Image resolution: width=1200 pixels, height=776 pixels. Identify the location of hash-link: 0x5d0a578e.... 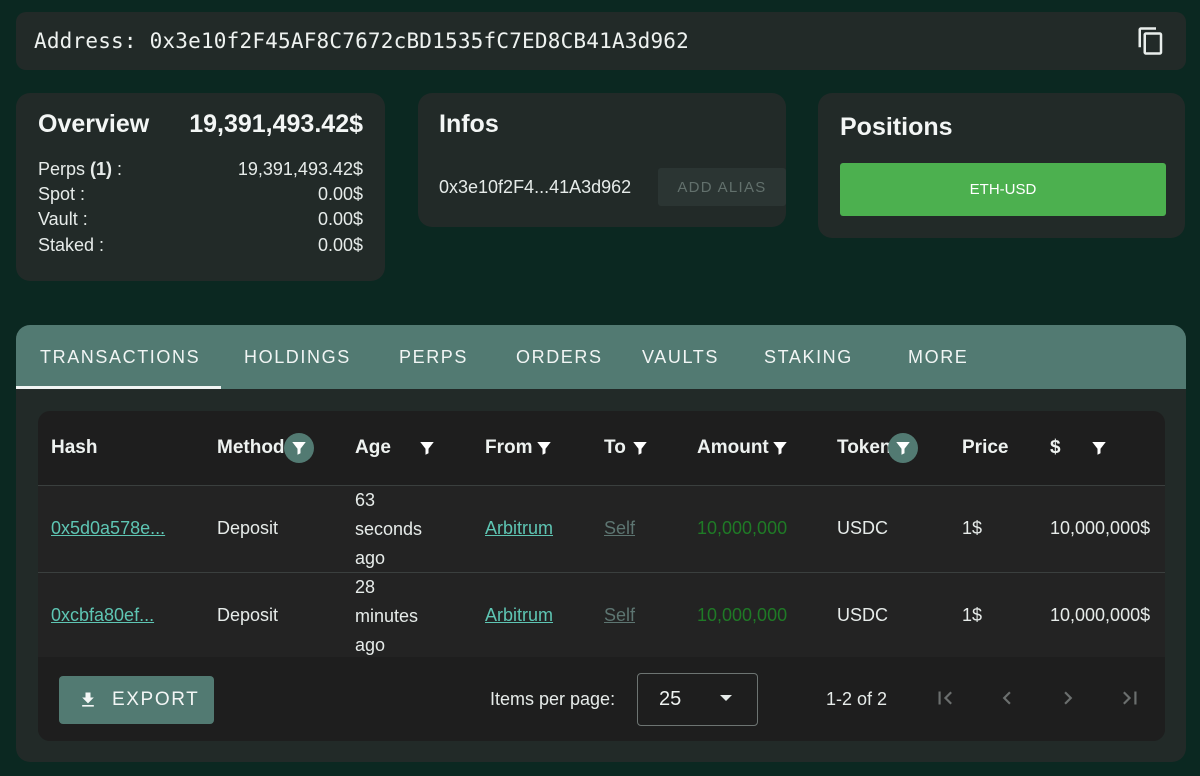
(108, 528).